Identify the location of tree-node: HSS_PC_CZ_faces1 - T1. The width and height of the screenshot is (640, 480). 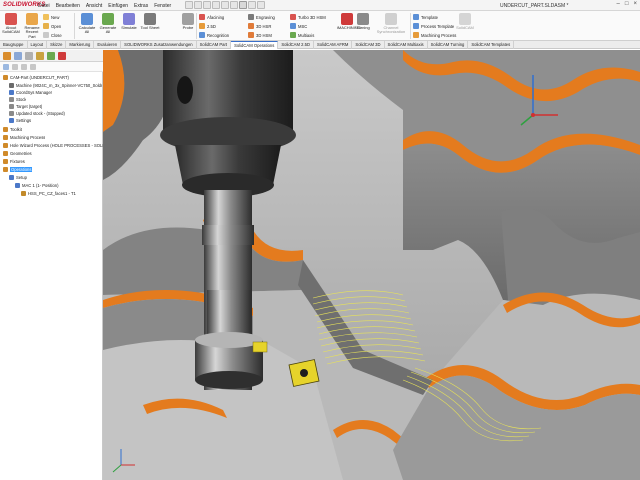
(48, 193).